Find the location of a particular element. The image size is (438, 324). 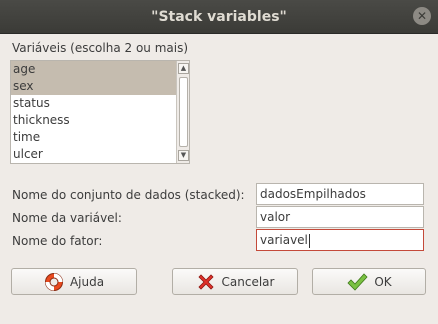

help-button-label: Ajuda is located at coordinates (87, 282).